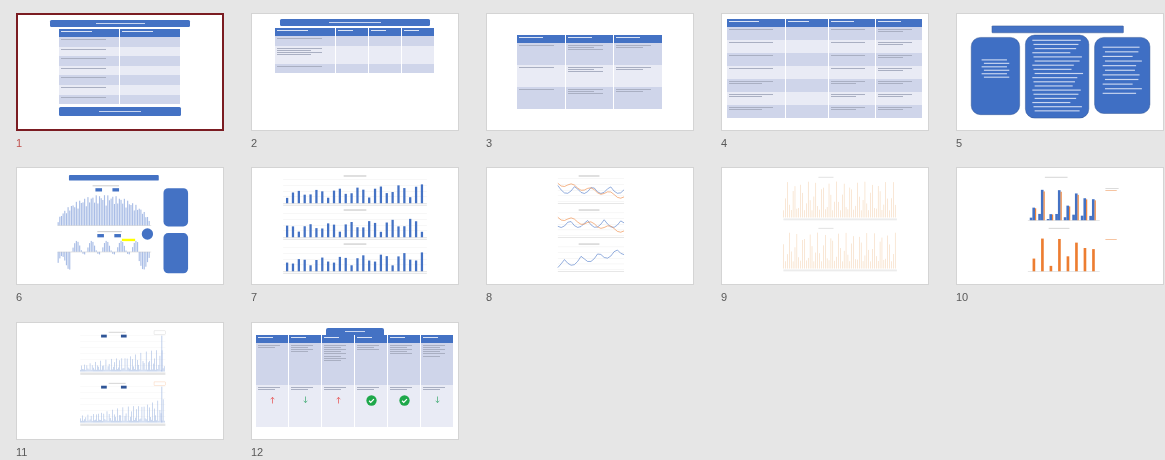 This screenshot has height=460, width=1165. I want to click on legend-box, so click(159, 383).